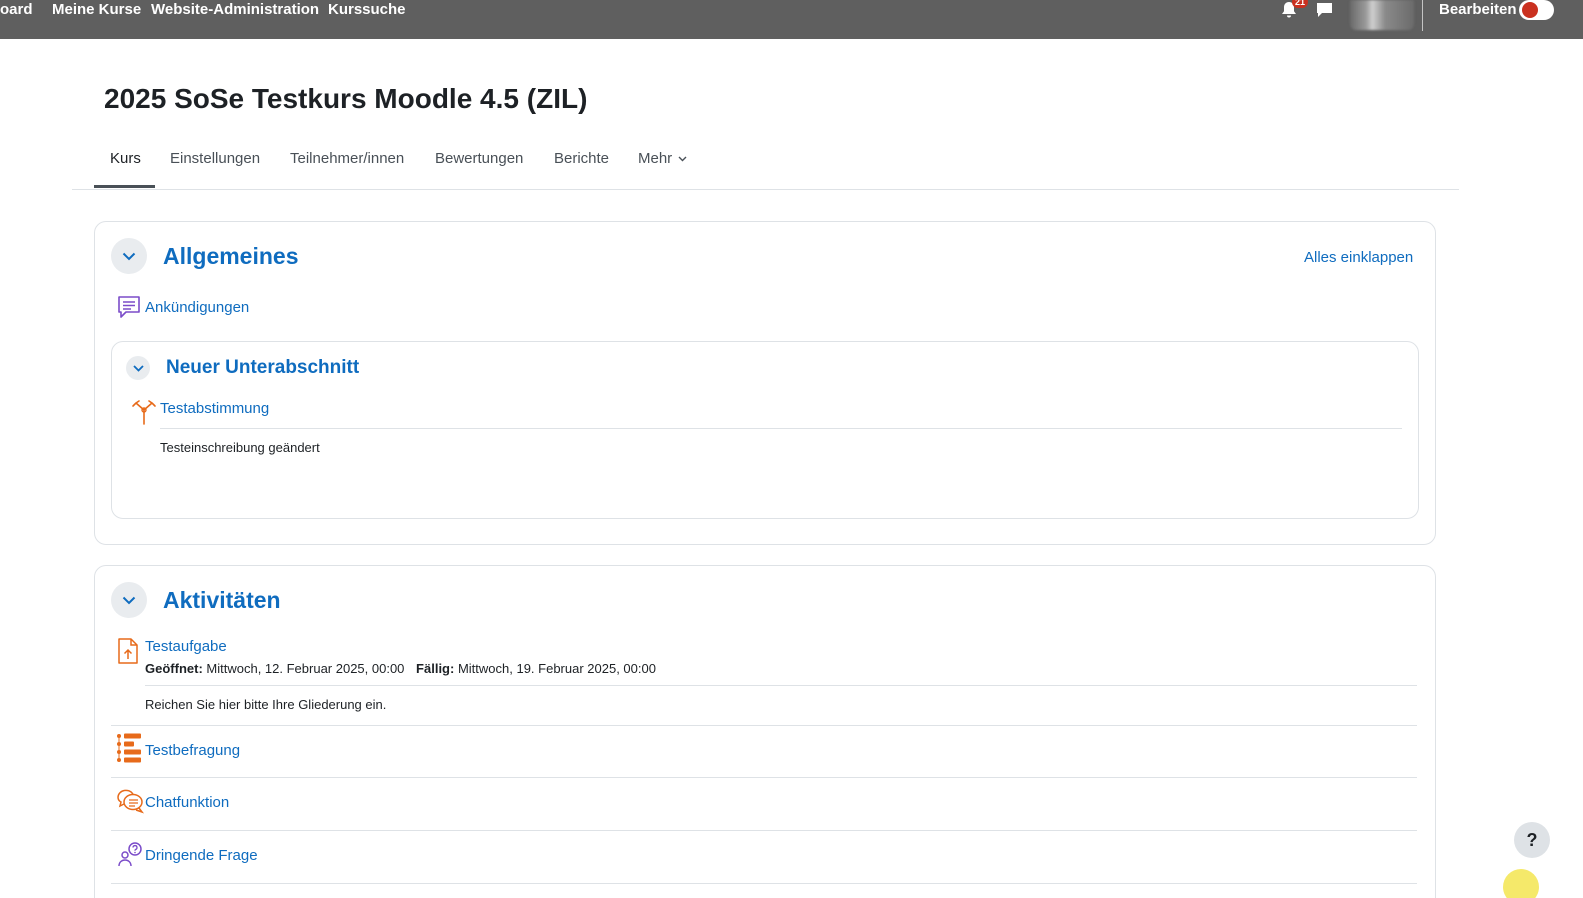 The image size is (1583, 898). What do you see at coordinates (16, 9) in the screenshot?
I see `nav-dashboard-link: oard` at bounding box center [16, 9].